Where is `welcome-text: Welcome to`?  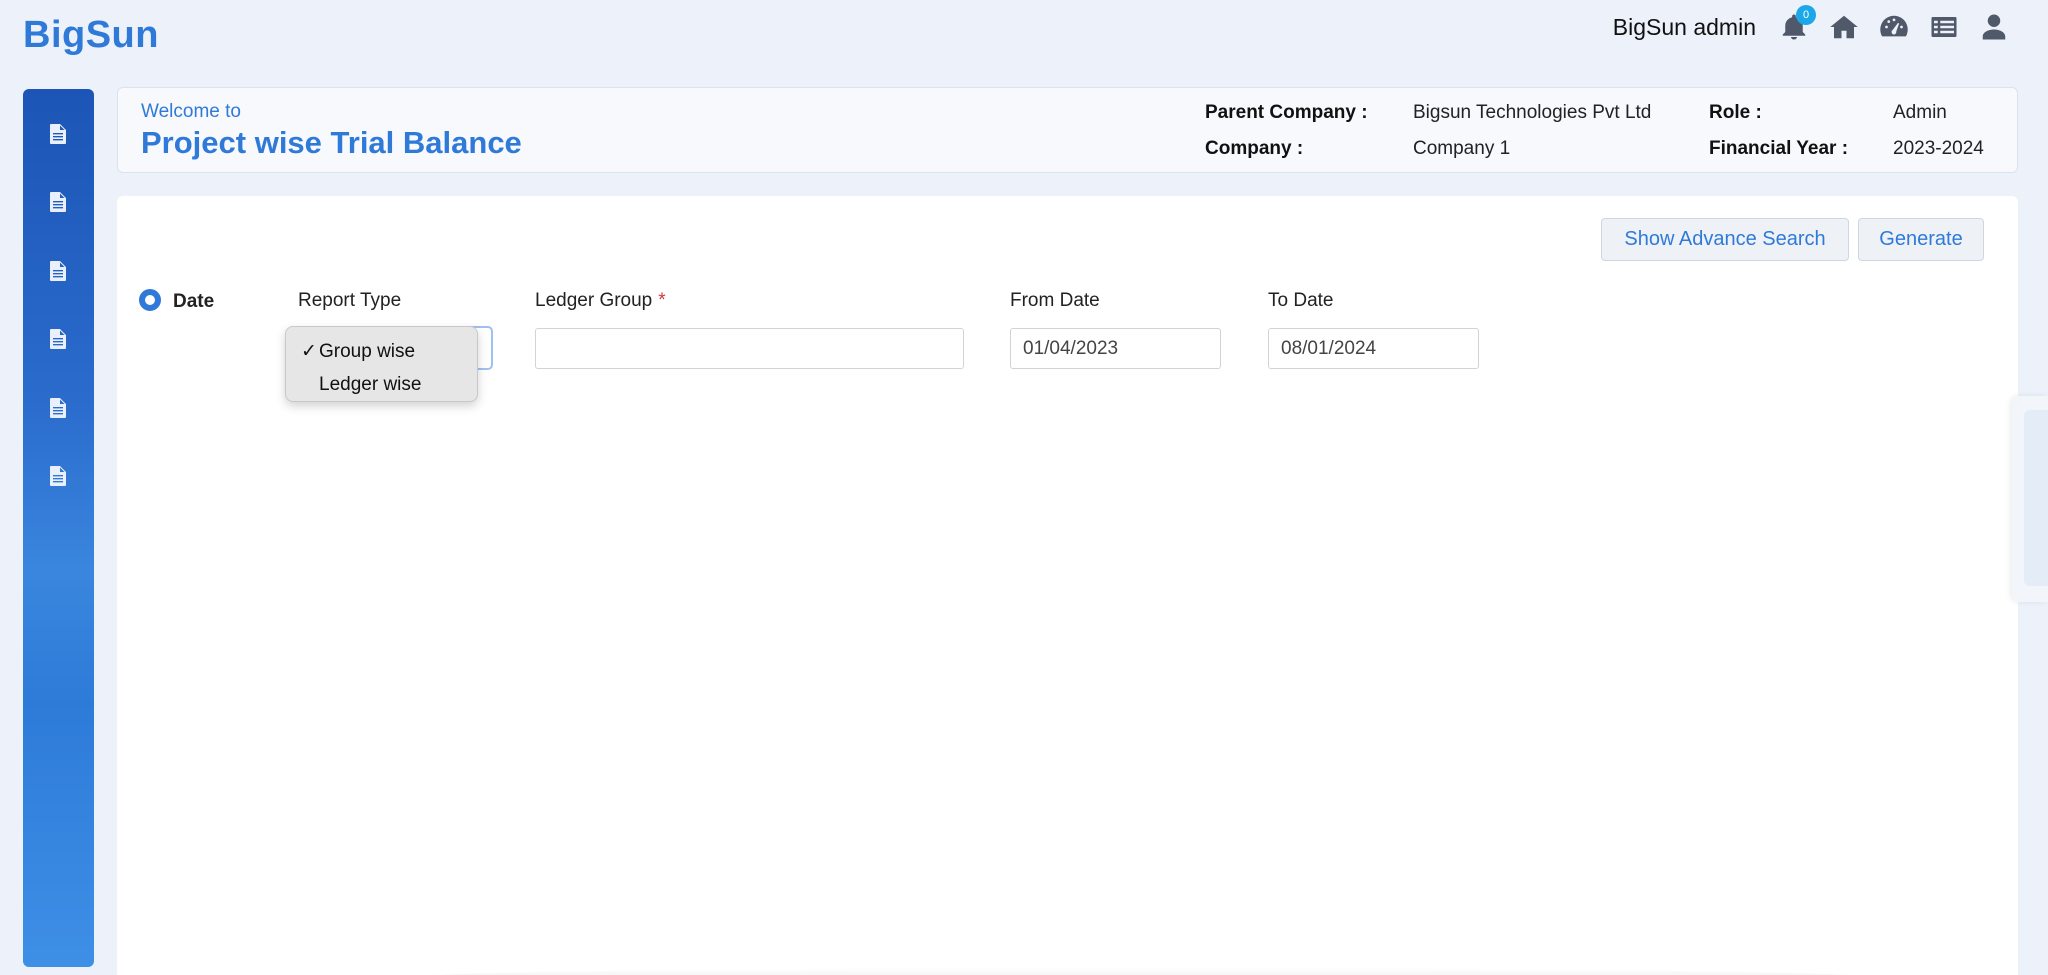
welcome-text: Welcome to is located at coordinates (191, 111).